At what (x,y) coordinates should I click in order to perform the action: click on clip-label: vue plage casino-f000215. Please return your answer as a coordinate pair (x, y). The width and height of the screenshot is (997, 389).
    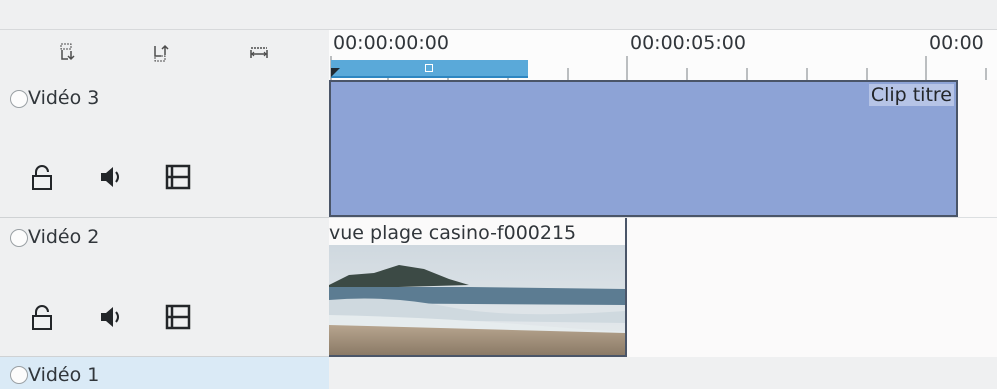
    Looking at the image, I should click on (453, 233).